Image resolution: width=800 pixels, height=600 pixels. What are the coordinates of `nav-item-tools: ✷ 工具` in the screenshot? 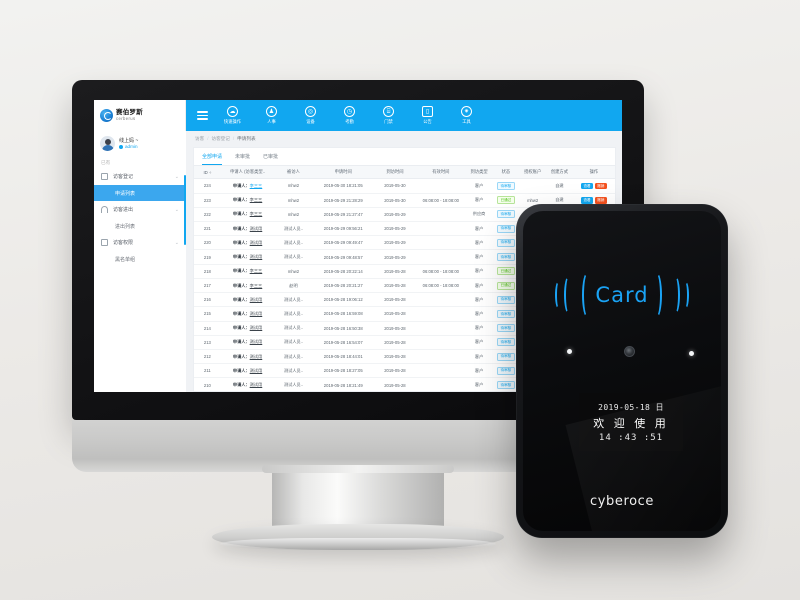 It's located at (466, 115).